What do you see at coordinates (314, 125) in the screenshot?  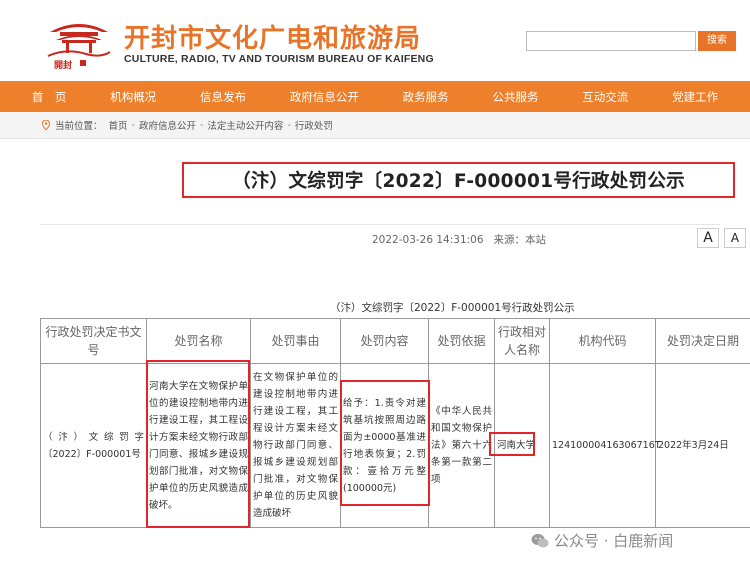 I see `breadcrumb-admin-penalty: 行政处罚` at bounding box center [314, 125].